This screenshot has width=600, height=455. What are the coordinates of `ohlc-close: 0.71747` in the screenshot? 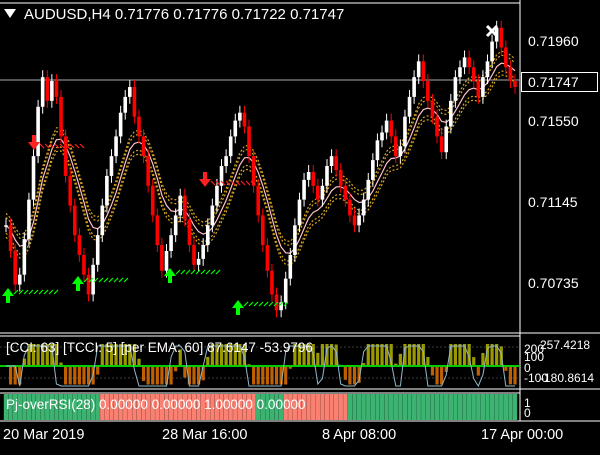 It's located at (317, 14).